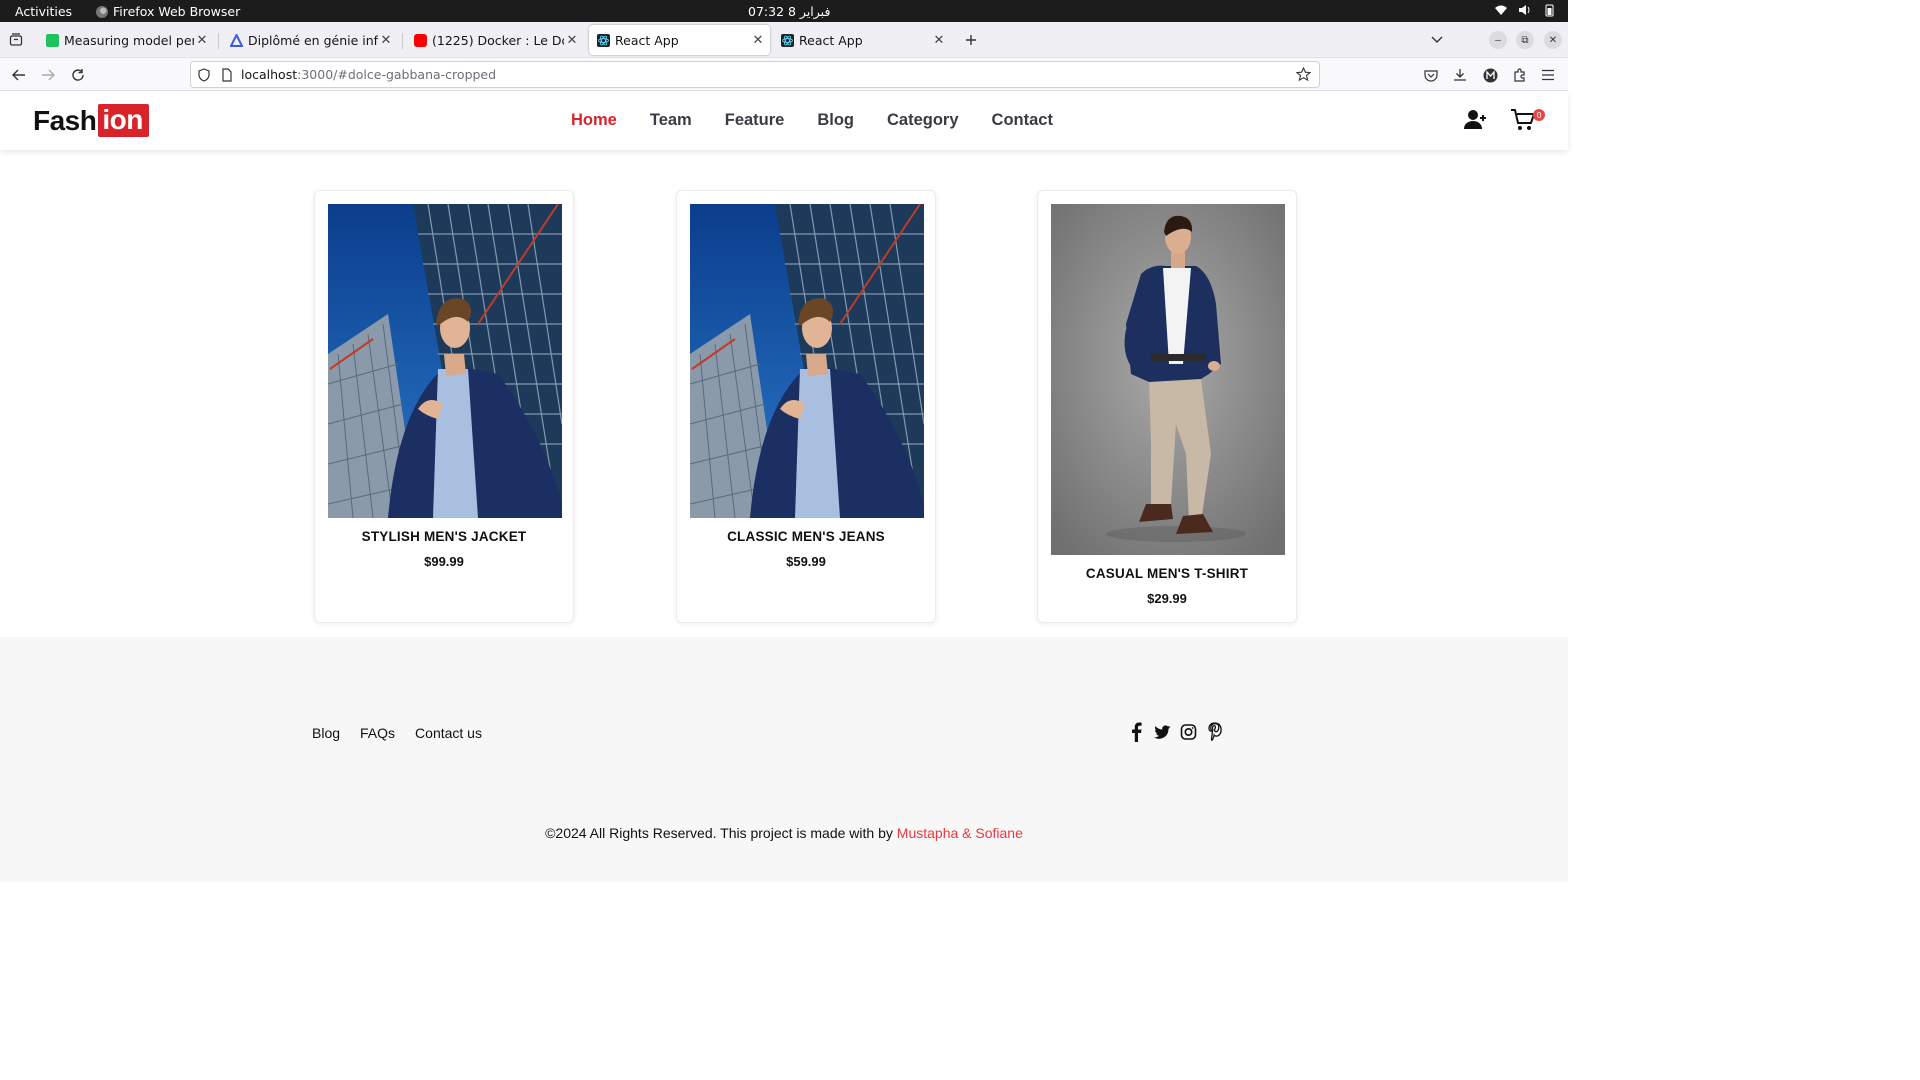  Describe the element at coordinates (377, 733) in the screenshot. I see `footer-link-faqs: FAQs` at that location.